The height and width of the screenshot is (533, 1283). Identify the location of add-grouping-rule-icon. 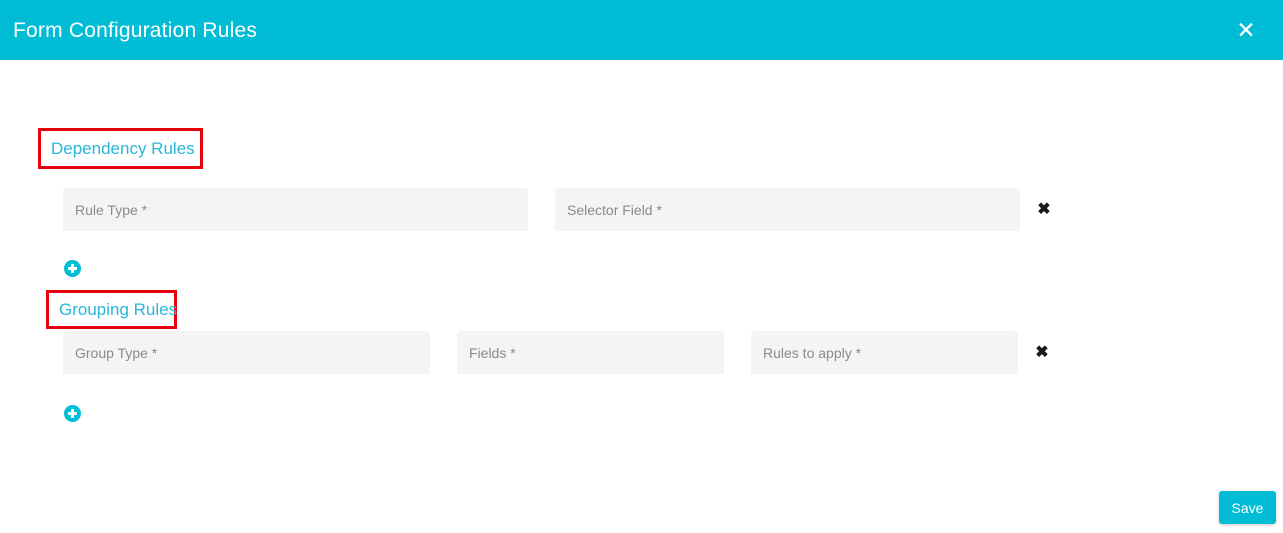
(72, 413).